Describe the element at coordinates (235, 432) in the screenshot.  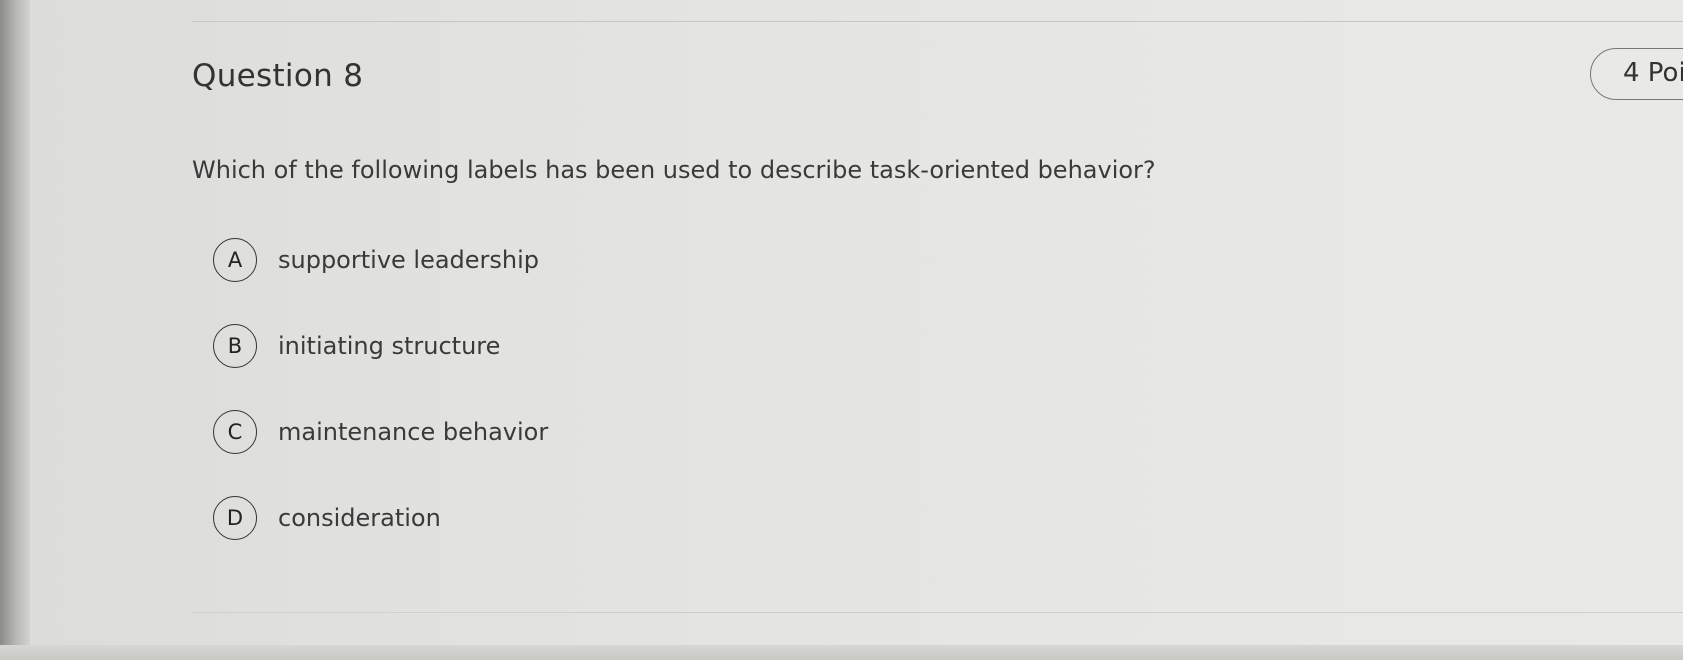
I see `option-letter-badge: C` at that location.